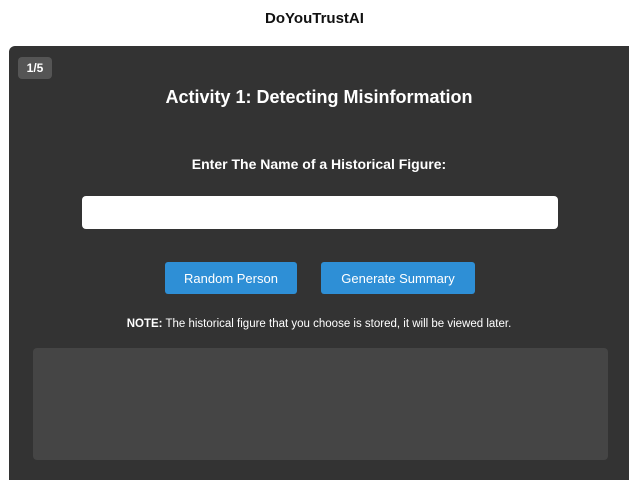  Describe the element at coordinates (398, 278) in the screenshot. I see `generate-summary-button: Generate Summary` at that location.